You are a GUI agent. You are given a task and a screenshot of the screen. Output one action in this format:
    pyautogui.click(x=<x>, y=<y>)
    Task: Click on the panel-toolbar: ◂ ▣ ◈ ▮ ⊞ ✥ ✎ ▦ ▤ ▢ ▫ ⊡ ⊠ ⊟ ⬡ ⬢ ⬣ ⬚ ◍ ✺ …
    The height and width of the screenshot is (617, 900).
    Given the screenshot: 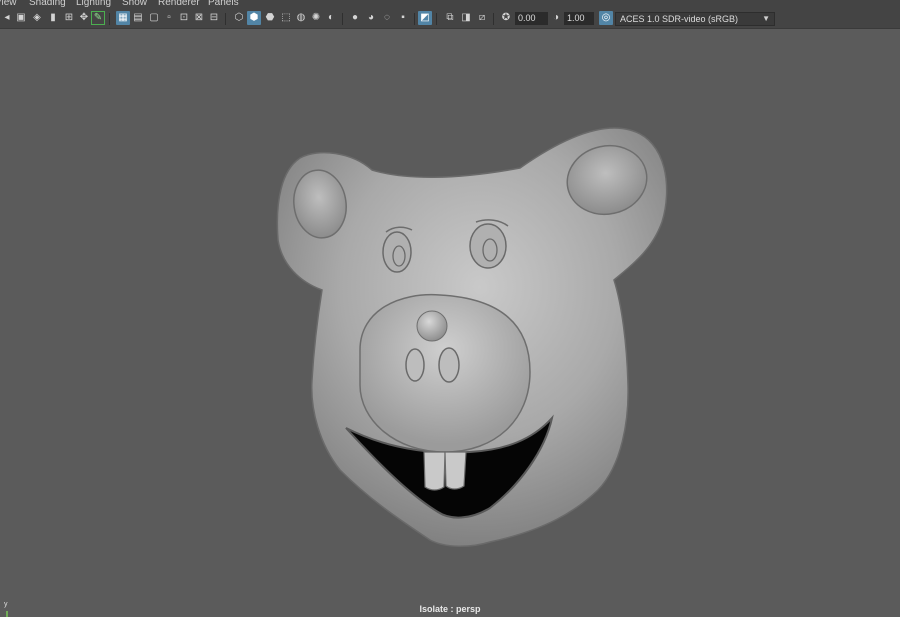 What is the action you would take?
    pyautogui.click(x=450, y=19)
    